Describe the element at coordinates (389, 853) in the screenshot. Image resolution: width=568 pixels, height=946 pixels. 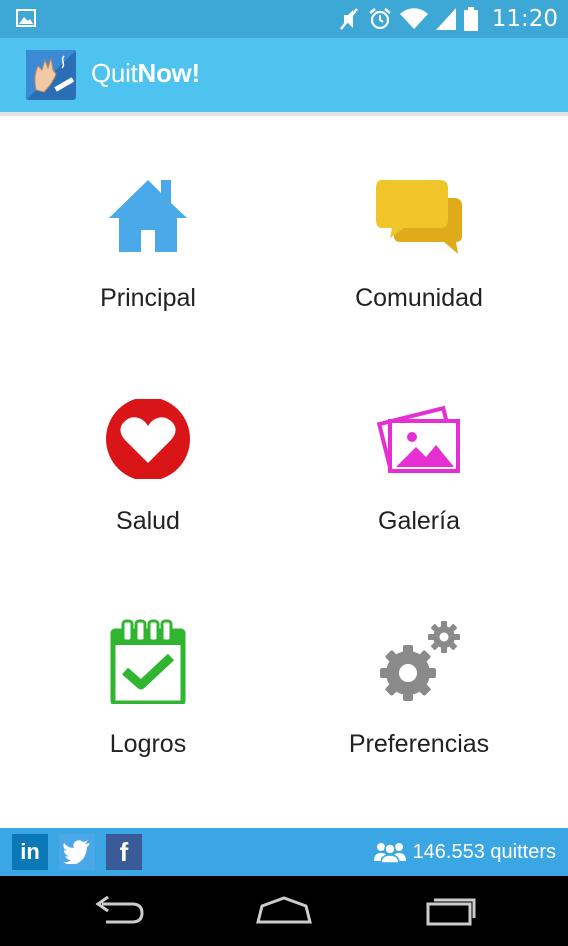
I see `community-icon` at that location.